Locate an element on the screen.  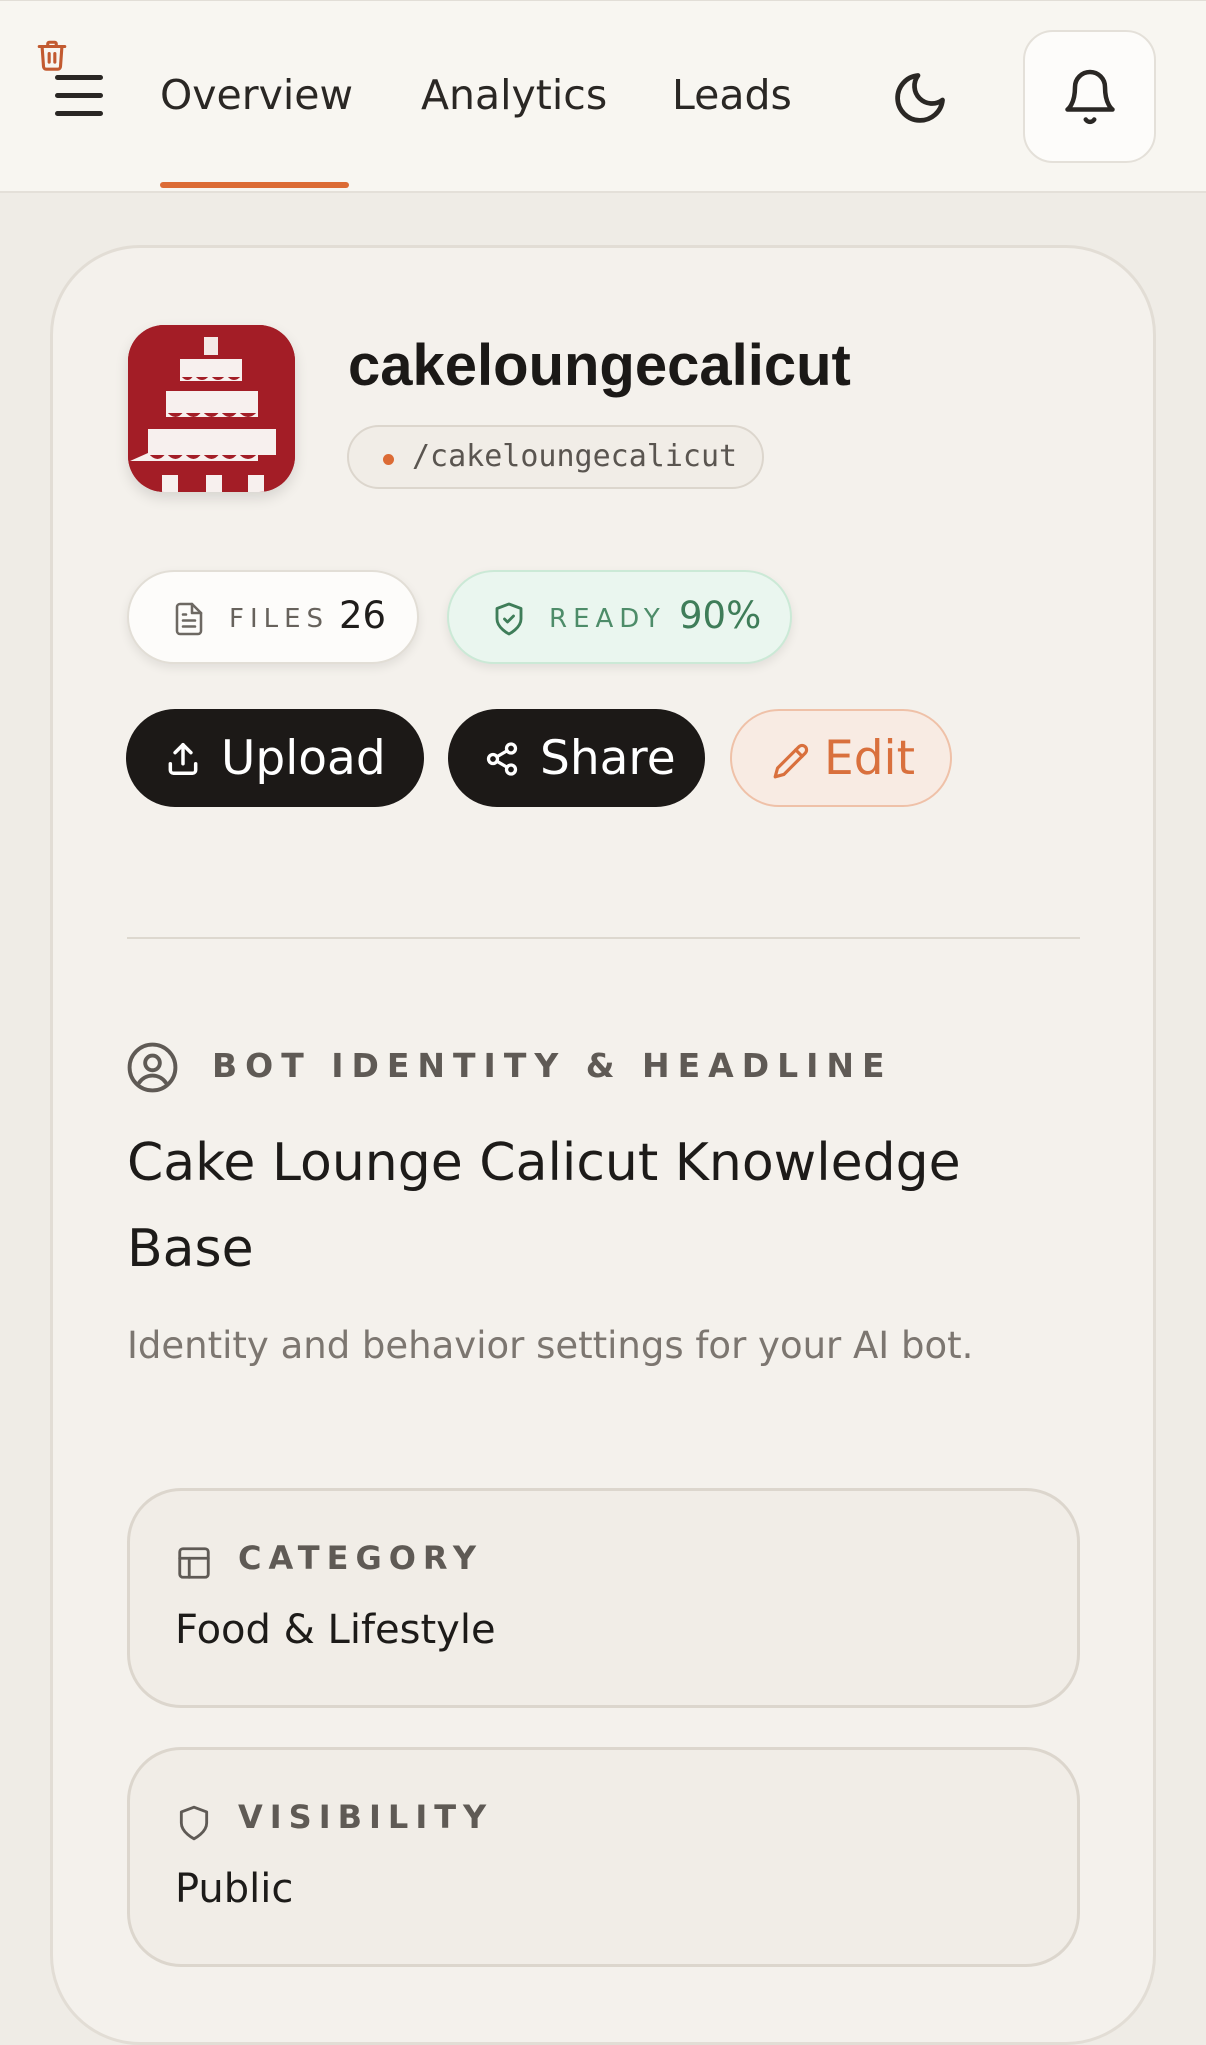
ready-label: READY is located at coordinates (607, 619).